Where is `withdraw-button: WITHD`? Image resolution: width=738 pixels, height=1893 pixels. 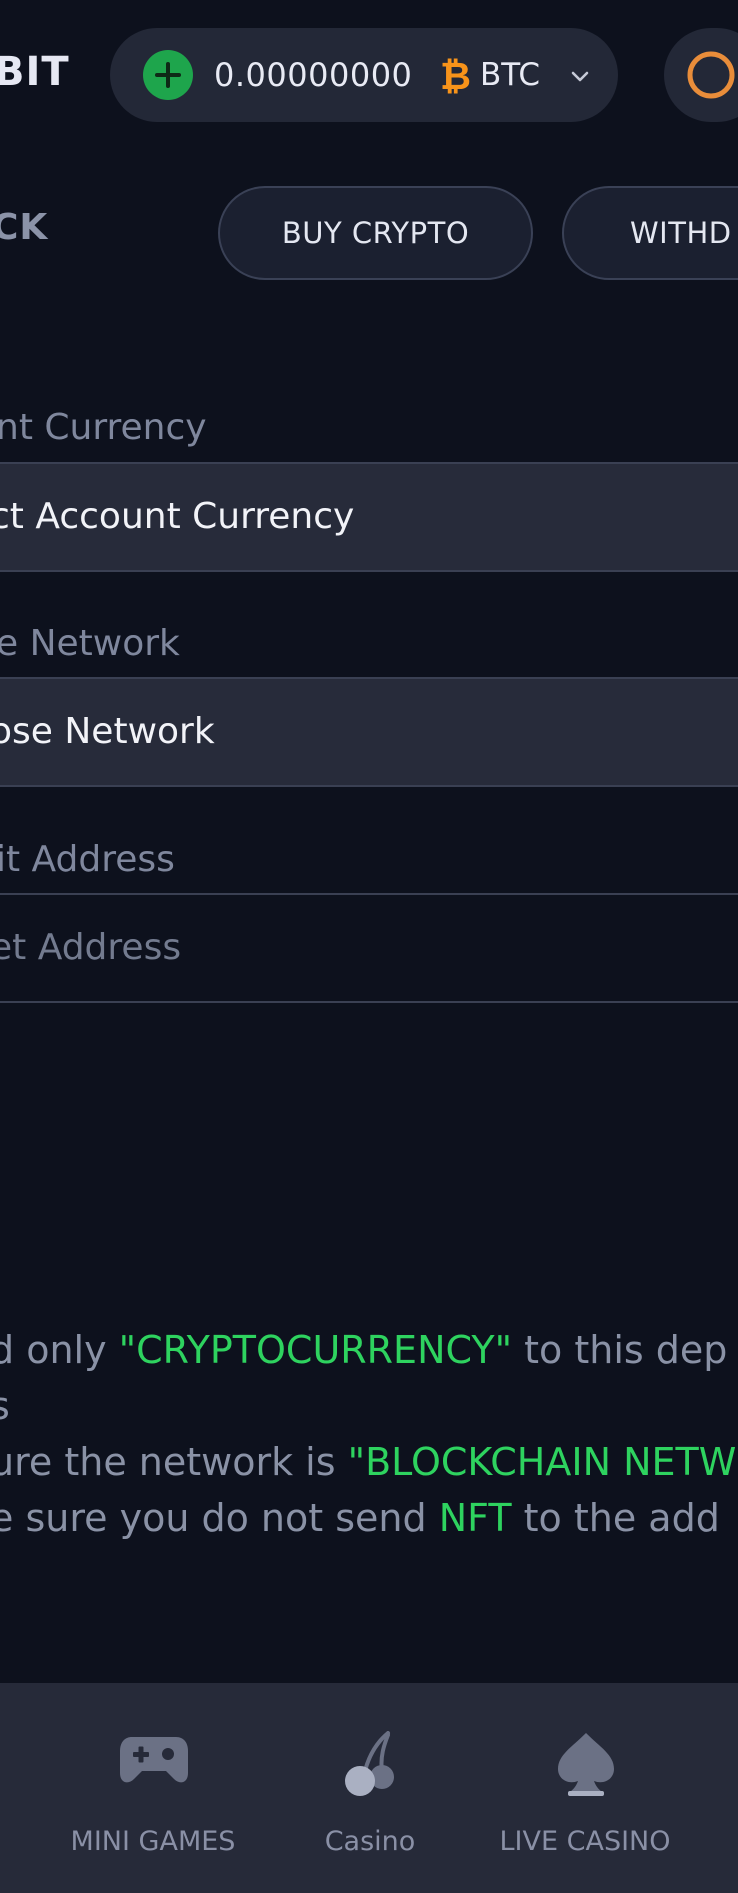 withdraw-button: WITHD is located at coordinates (650, 233).